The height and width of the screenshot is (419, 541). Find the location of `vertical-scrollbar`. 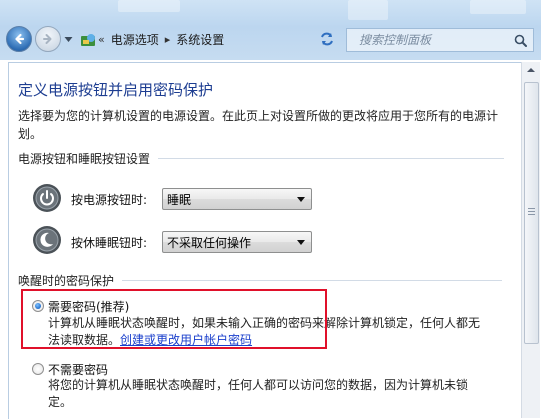

vertical-scrollbar is located at coordinates (530, 240).